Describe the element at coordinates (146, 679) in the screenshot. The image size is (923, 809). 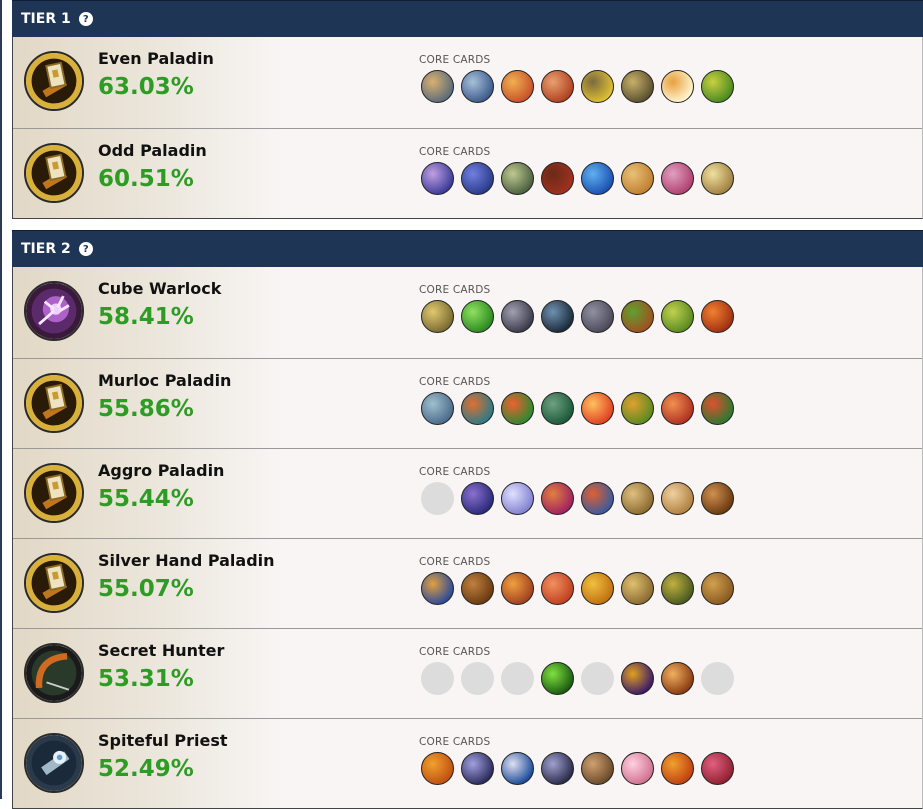
I see `deck-winrate: 53.31%` at that location.